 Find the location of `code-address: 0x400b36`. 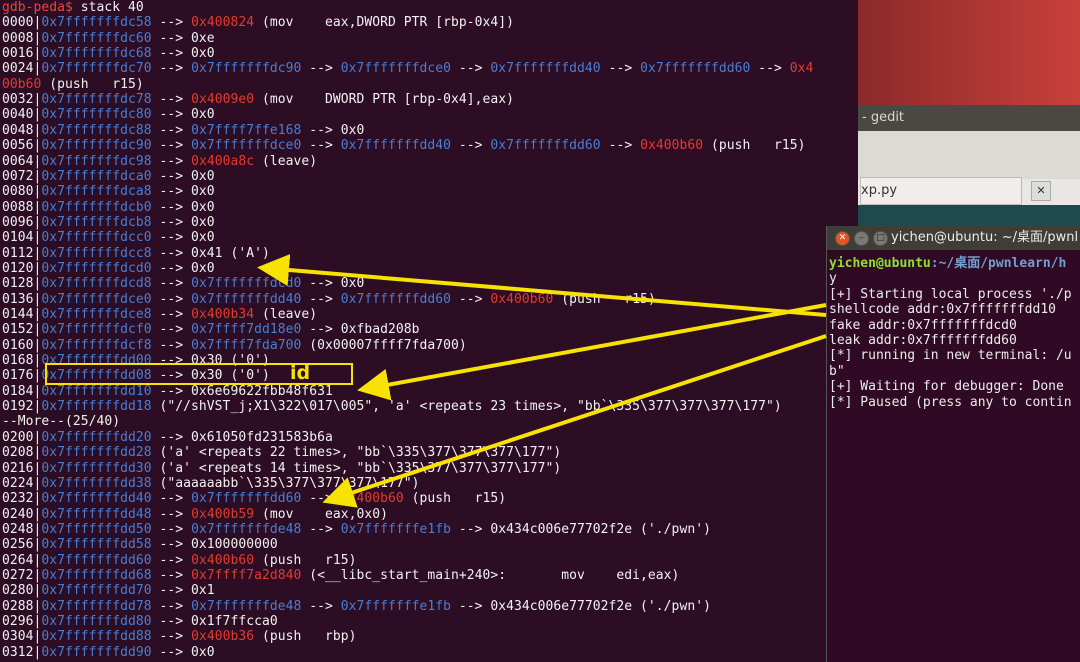

code-address: 0x400b36 is located at coordinates (223, 637).